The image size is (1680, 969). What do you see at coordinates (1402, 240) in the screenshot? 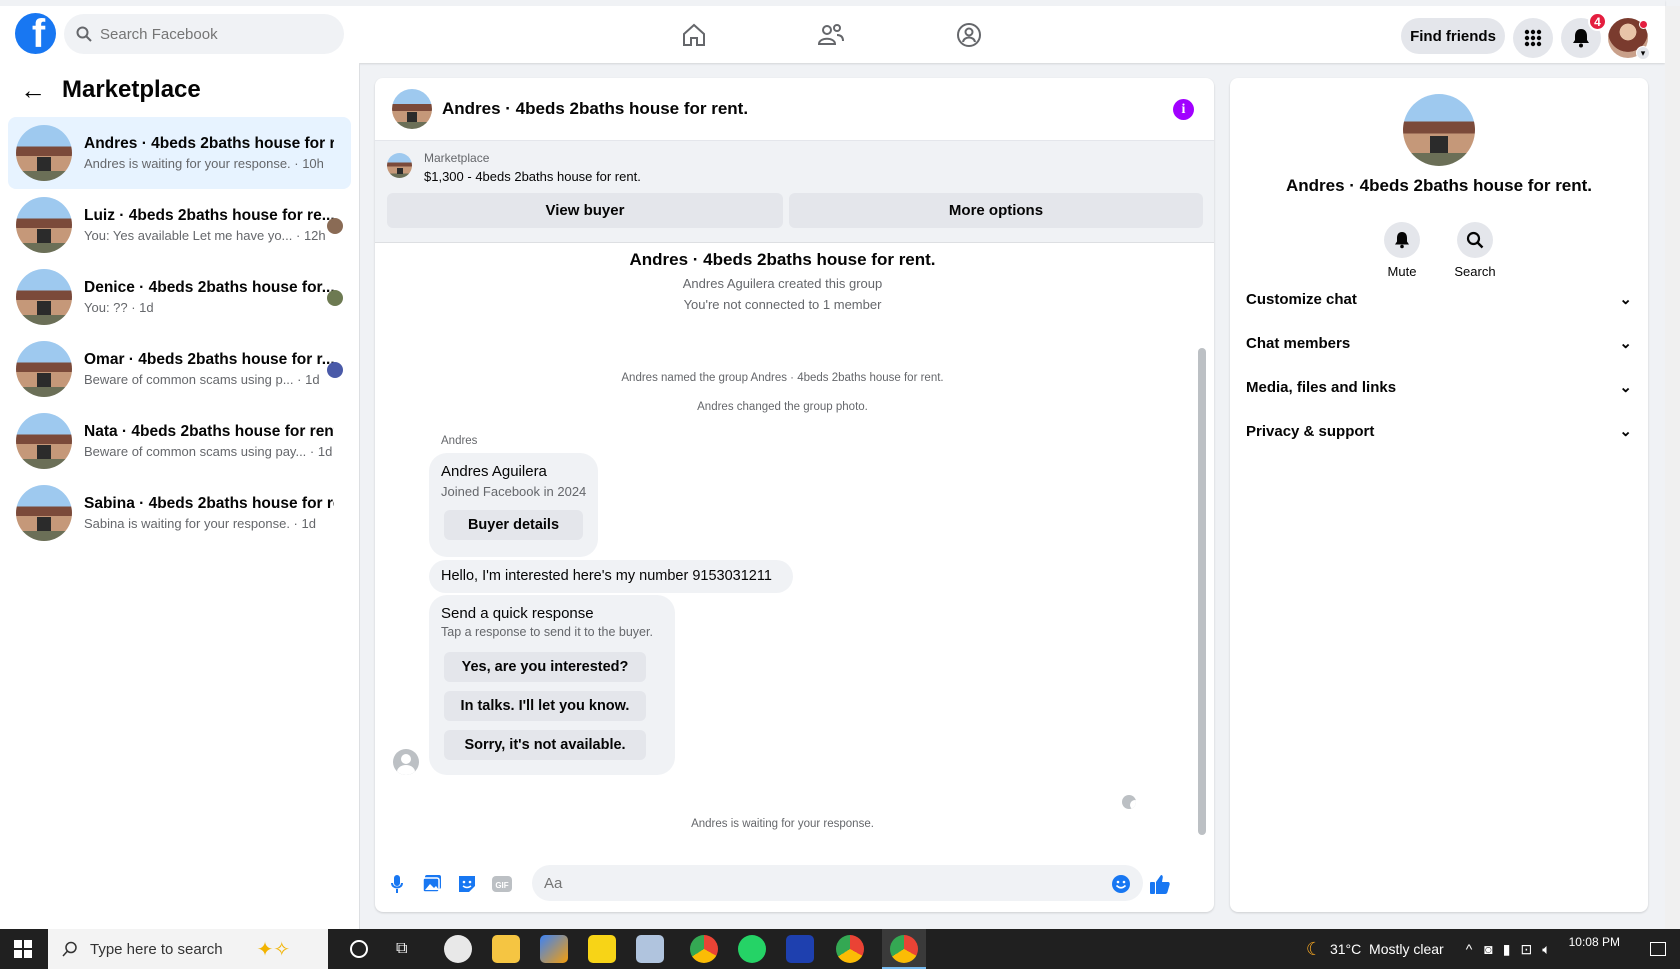
I see `bell-icon` at bounding box center [1402, 240].